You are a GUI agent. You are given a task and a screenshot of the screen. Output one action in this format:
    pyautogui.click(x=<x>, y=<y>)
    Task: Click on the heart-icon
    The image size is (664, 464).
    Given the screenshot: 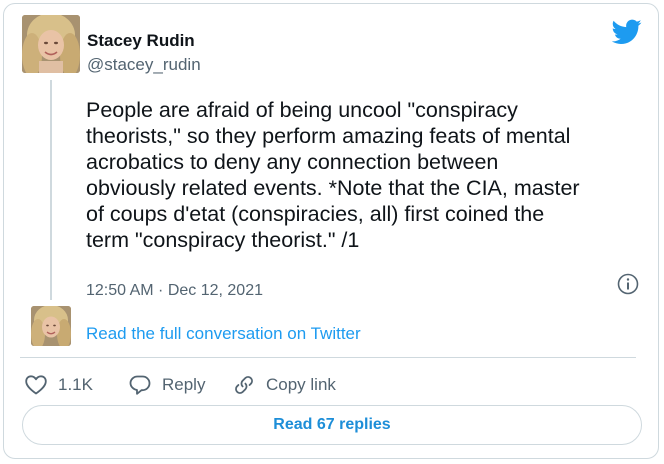 What is the action you would take?
    pyautogui.click(x=36, y=385)
    